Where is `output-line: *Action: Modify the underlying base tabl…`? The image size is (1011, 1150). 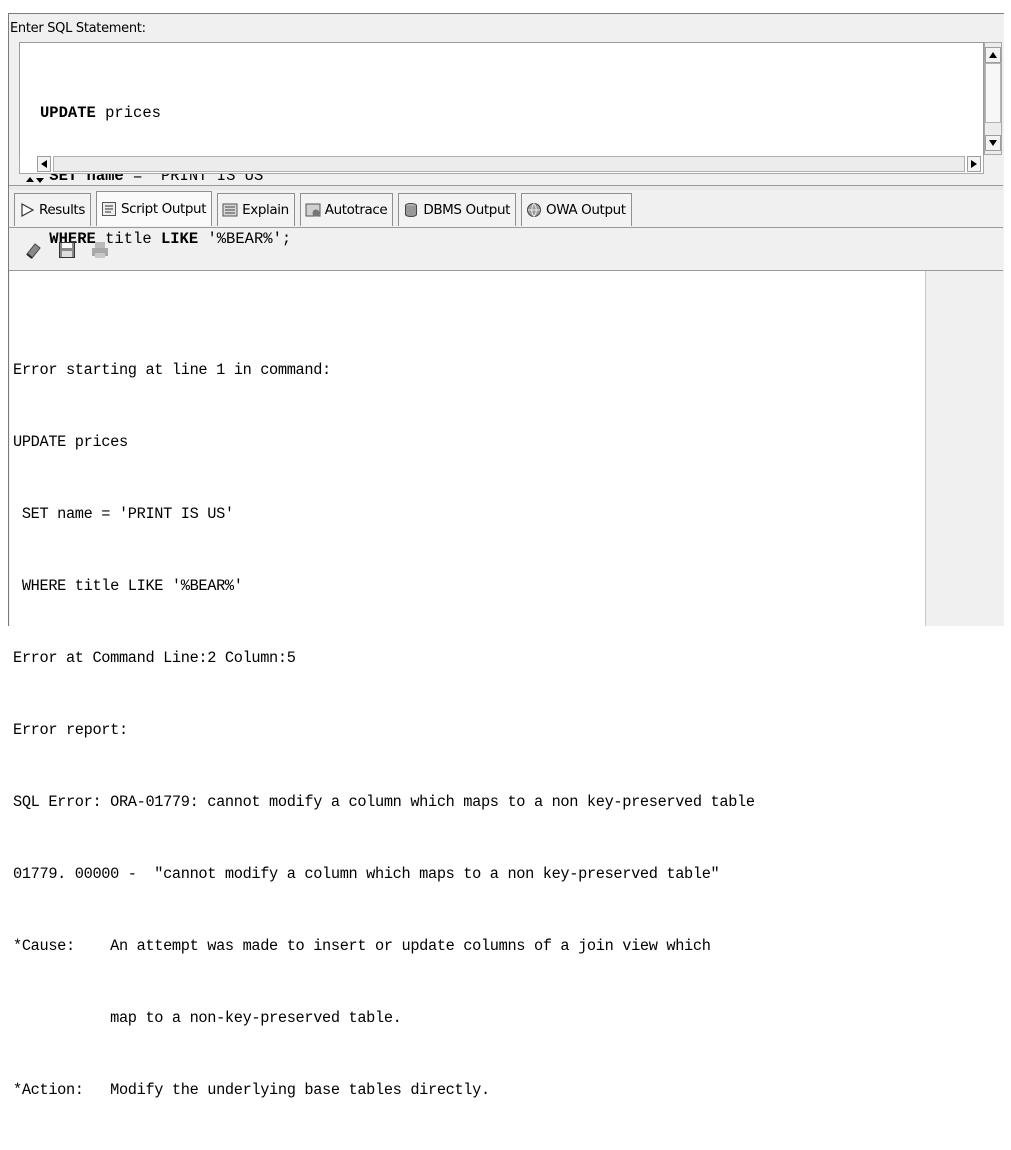
output-line: *Action: Modify the underlying base tabl… is located at coordinates (251, 1090).